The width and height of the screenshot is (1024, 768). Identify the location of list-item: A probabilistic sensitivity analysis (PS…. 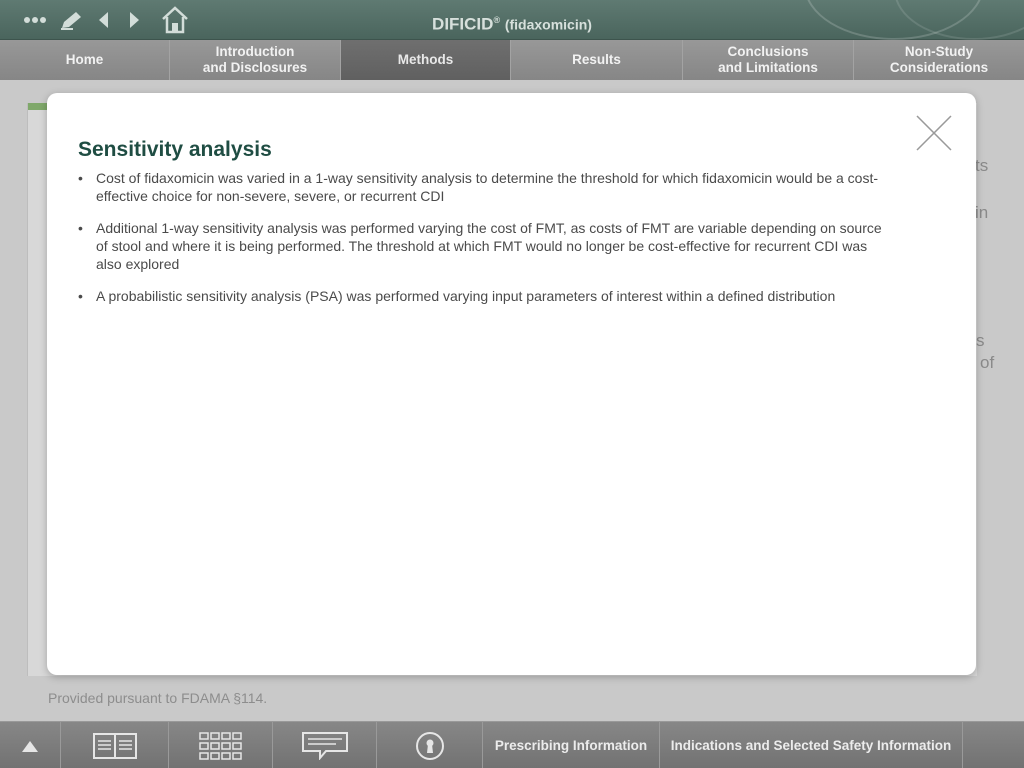
(485, 296).